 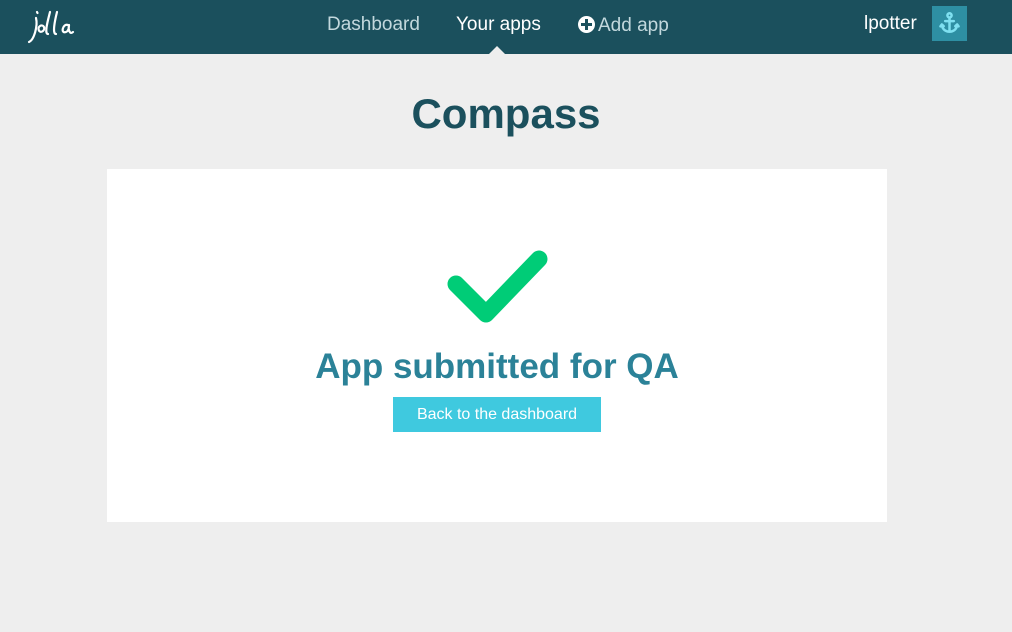 What do you see at coordinates (586, 24) in the screenshot?
I see `plus-circle-icon` at bounding box center [586, 24].